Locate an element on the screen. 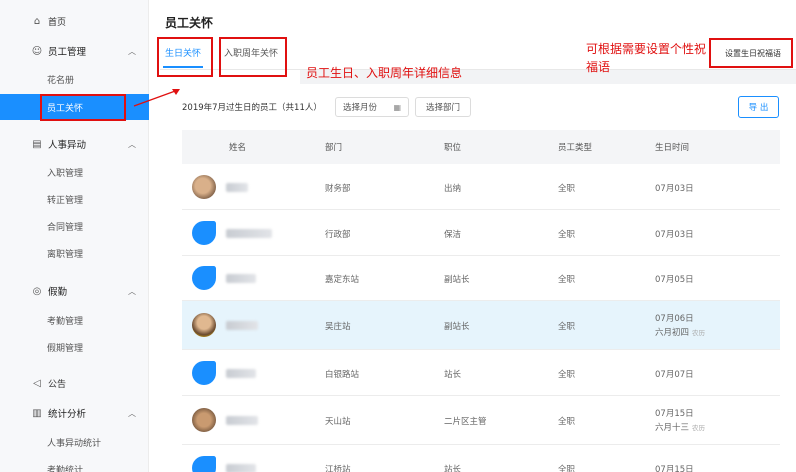 The width and height of the screenshot is (796, 472). sidebar-item-attendance-stats: 考勤统计 is located at coordinates (74, 464).